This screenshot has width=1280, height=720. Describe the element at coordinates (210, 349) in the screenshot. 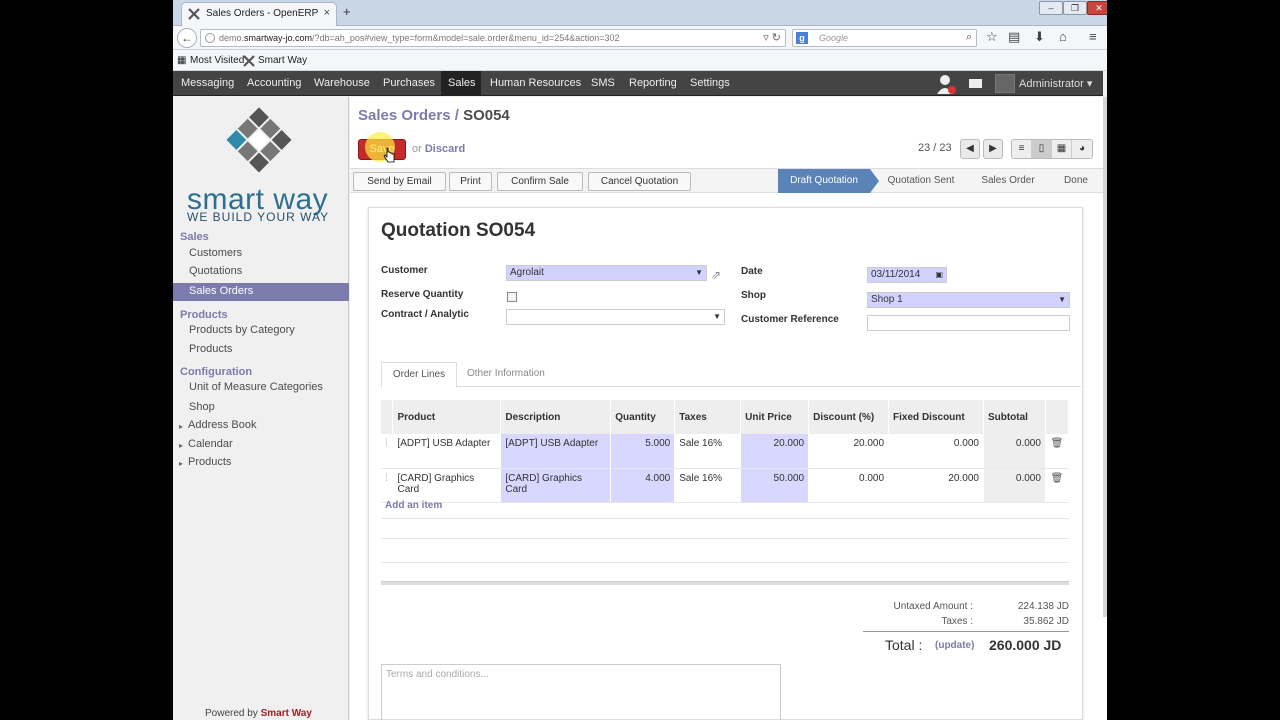

I see `sidebar-item-products: Products` at that location.